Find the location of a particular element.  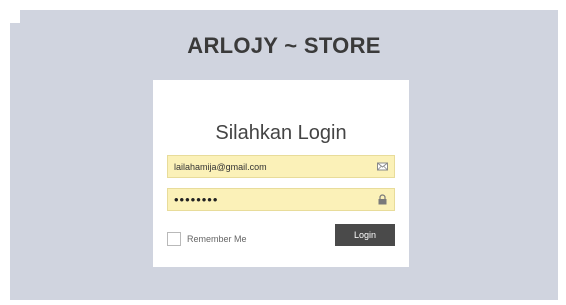

remember-me: Remember Me is located at coordinates (207, 238).